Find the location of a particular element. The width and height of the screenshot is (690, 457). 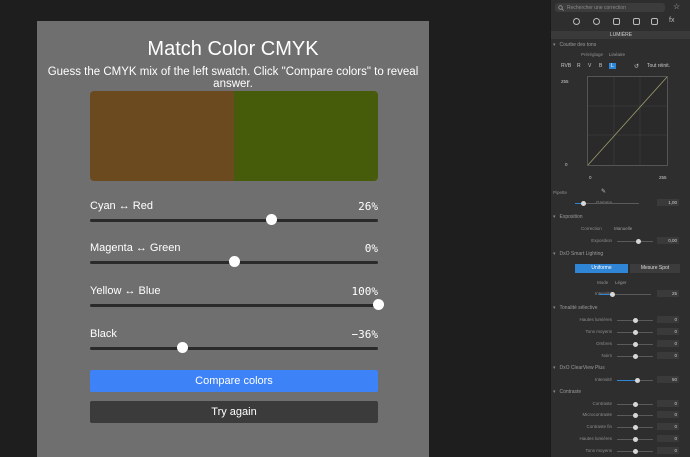

contrast-row-label: Hautes lumières is located at coordinates (595, 438).